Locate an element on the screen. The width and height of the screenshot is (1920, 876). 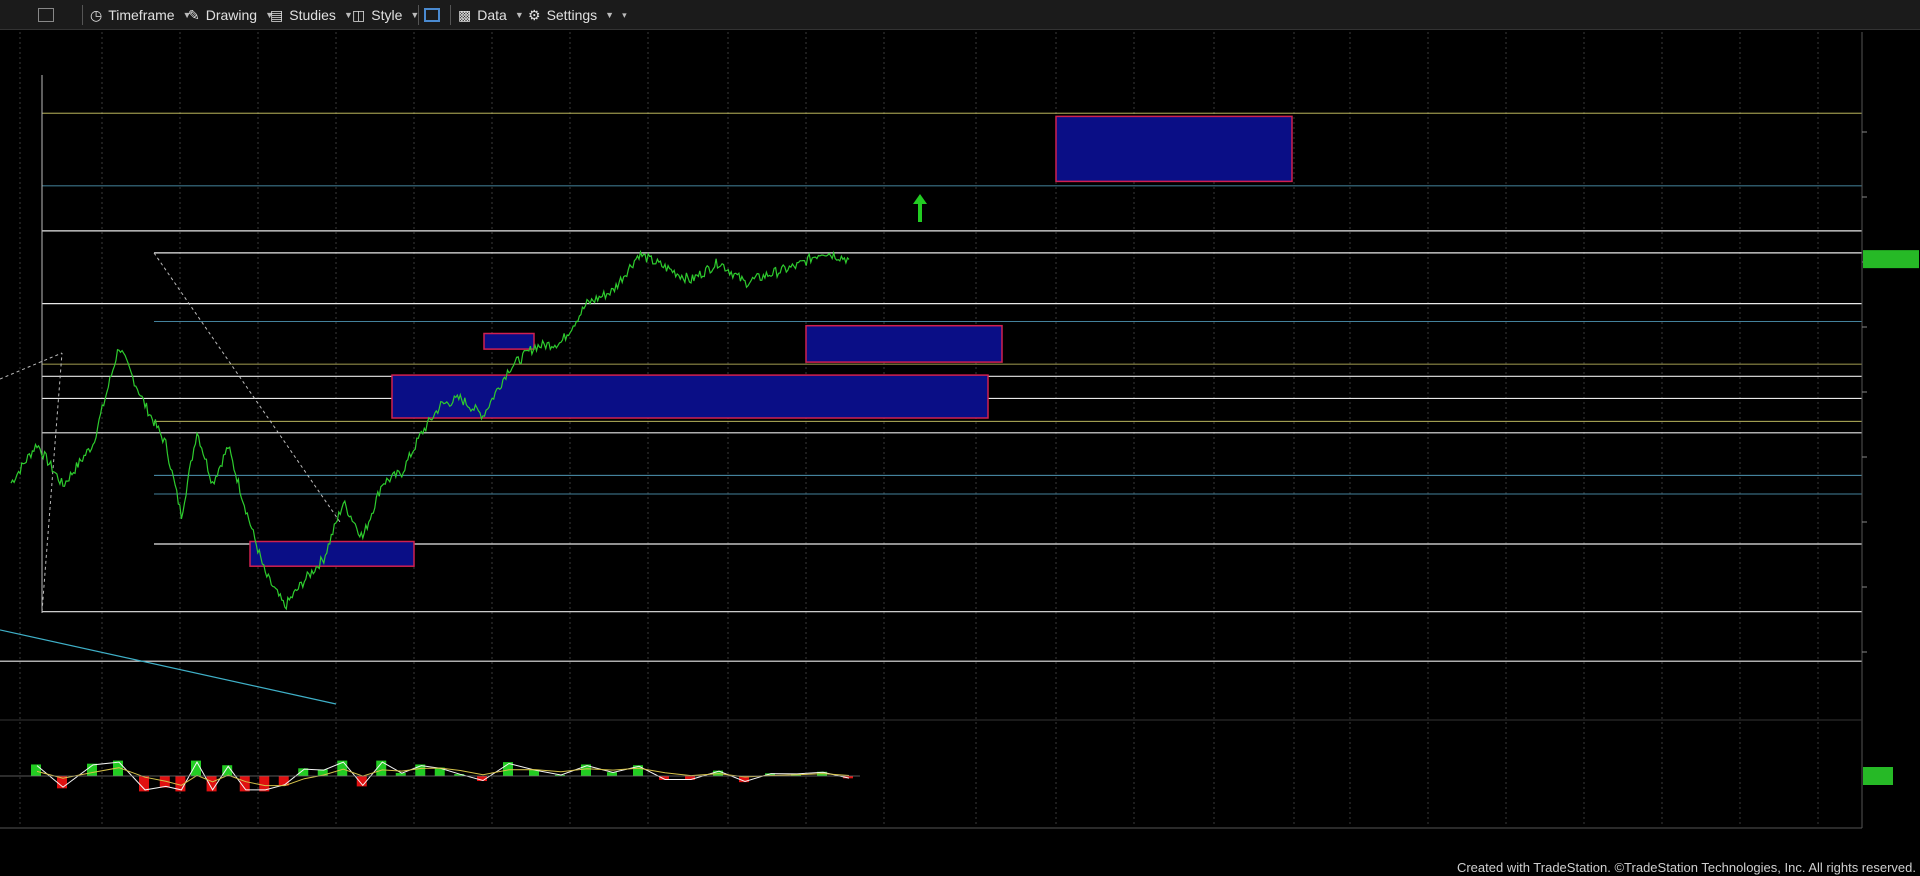
overflow-icon: ▾ is located at coordinates (624, 14).